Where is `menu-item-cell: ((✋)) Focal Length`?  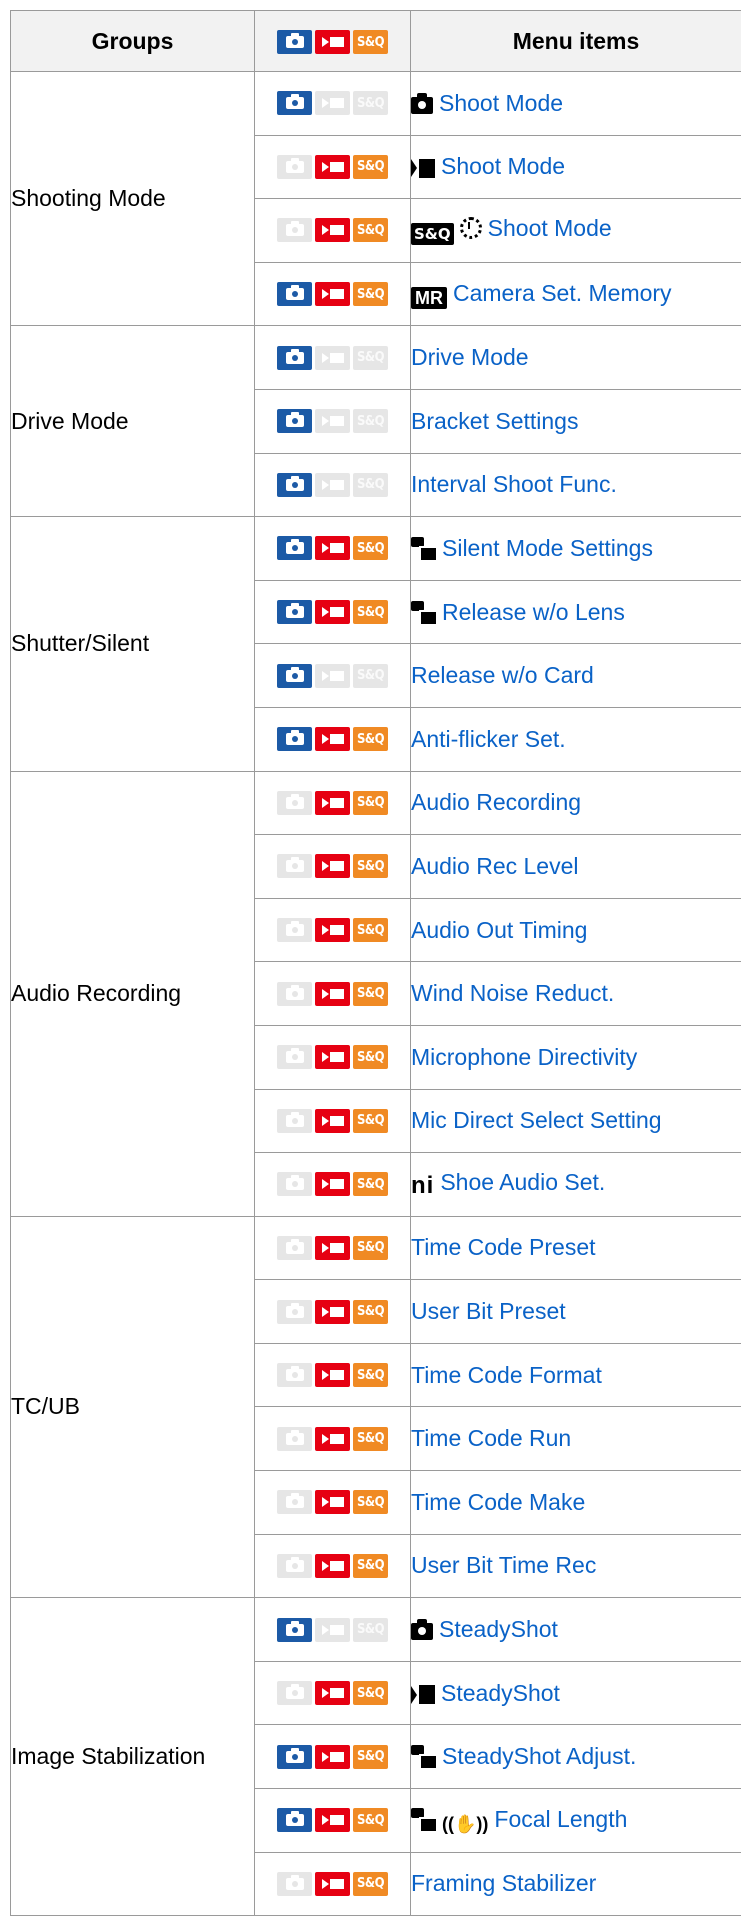 menu-item-cell: ((✋)) Focal Length is located at coordinates (575, 1820).